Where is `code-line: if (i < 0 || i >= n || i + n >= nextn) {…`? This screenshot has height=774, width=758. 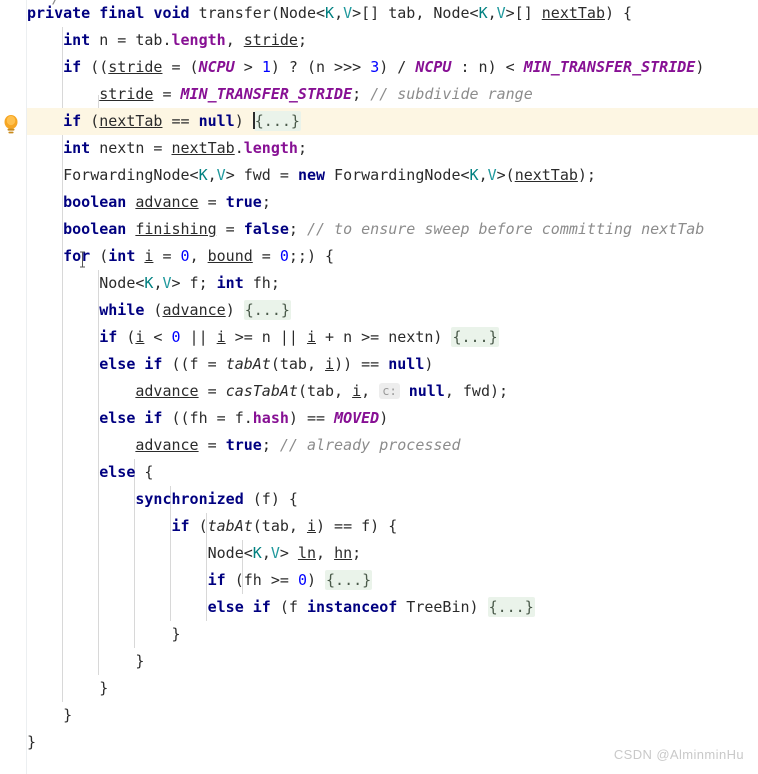
code-line: if (i < 0 || i >= n || i + n >= nextn) {… is located at coordinates (392, 337).